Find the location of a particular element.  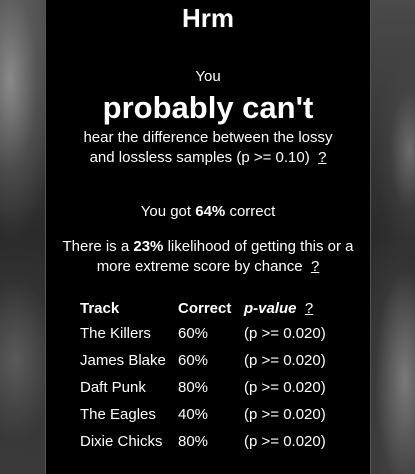

row-track: The Killers is located at coordinates (115, 333).